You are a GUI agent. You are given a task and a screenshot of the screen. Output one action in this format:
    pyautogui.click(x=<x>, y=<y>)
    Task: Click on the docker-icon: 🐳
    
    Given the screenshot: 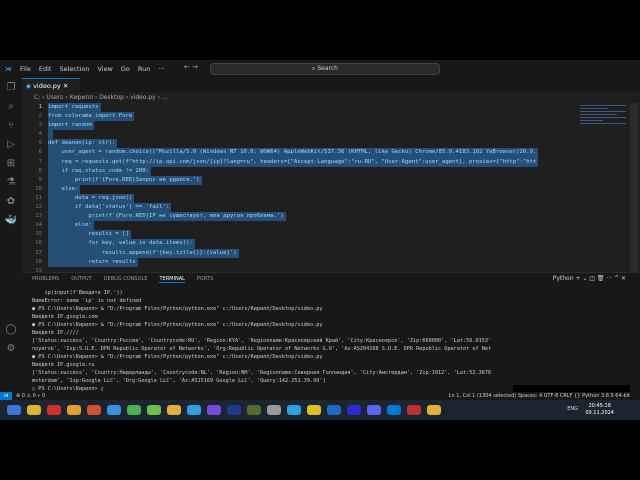 What is the action you would take?
    pyautogui.click(x=11, y=220)
    